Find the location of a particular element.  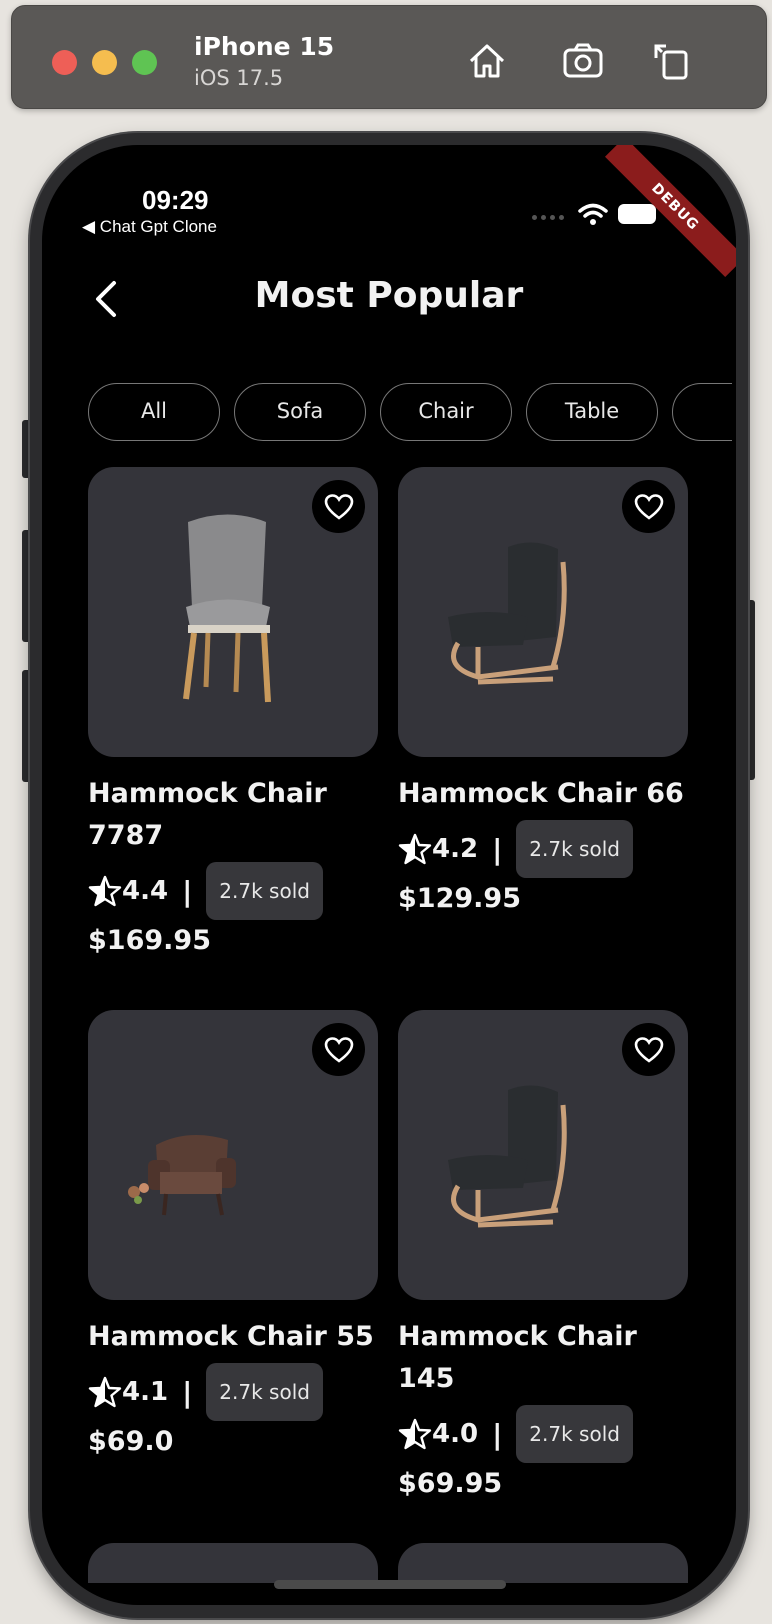

product-rating: 4.0 is located at coordinates (455, 1434).